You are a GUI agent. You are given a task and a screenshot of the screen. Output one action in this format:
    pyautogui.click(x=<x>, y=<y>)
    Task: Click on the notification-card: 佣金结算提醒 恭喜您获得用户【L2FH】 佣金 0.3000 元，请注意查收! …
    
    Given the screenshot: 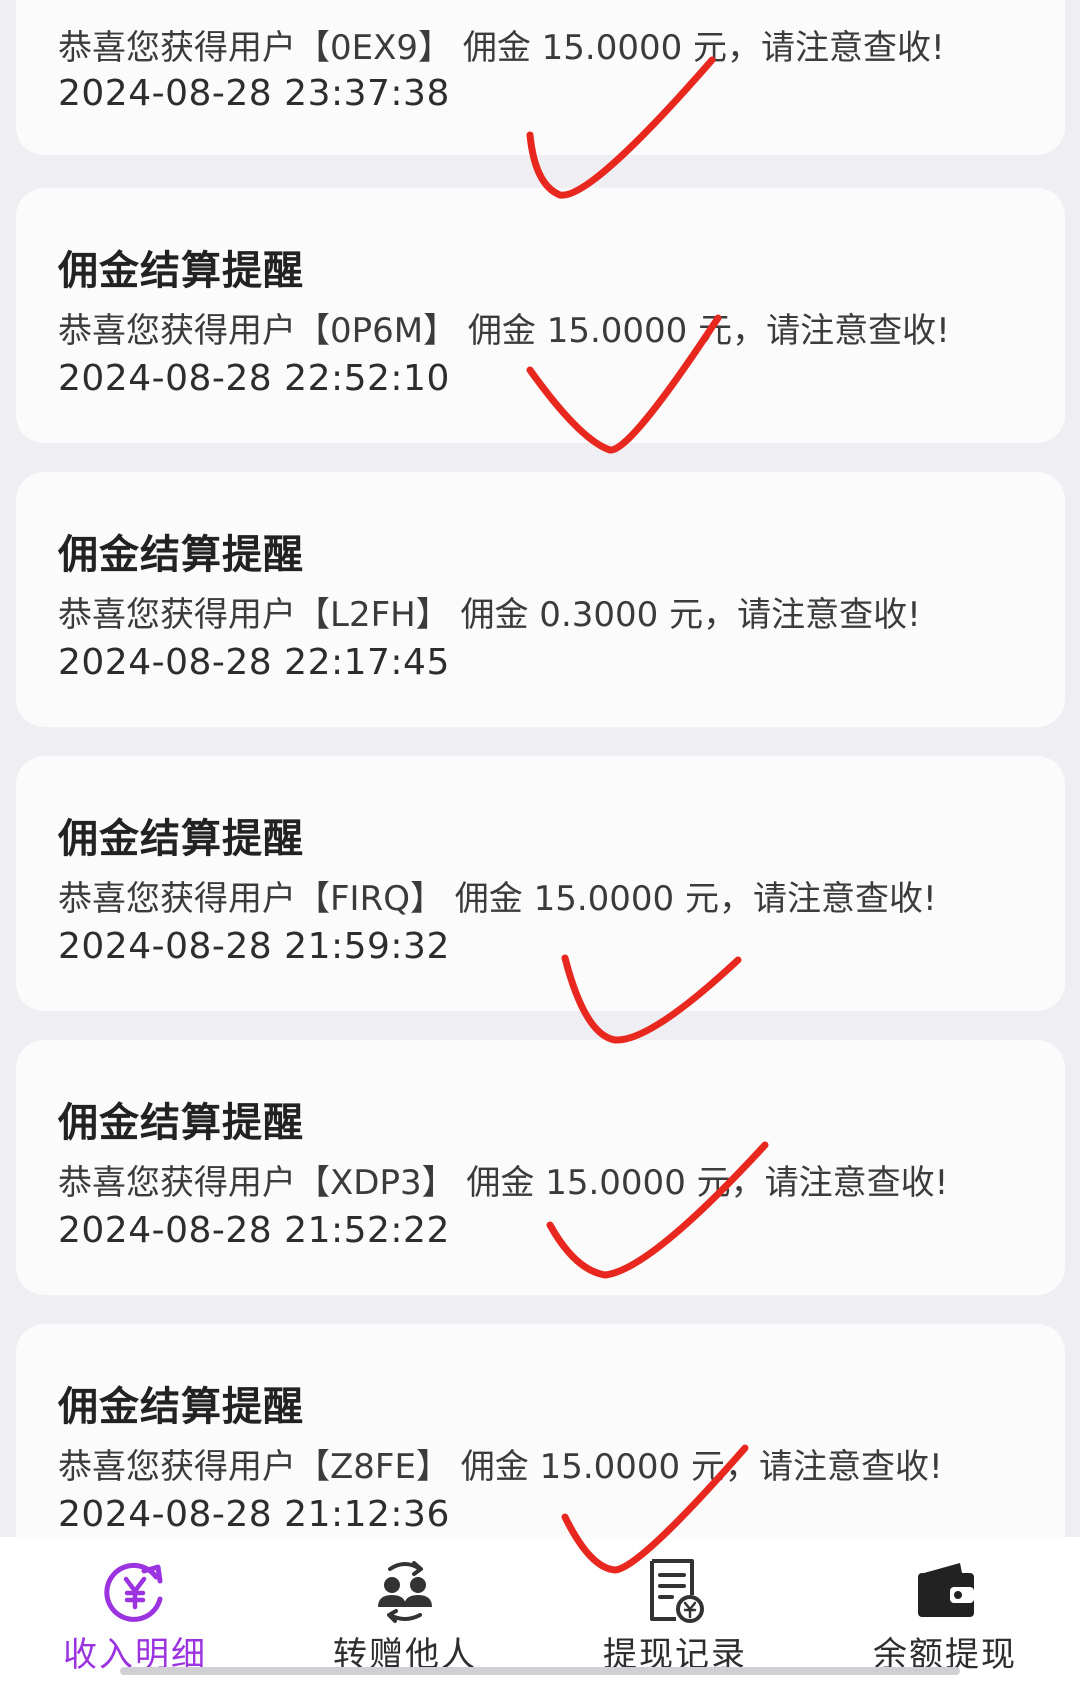 What is the action you would take?
    pyautogui.click(x=540, y=599)
    